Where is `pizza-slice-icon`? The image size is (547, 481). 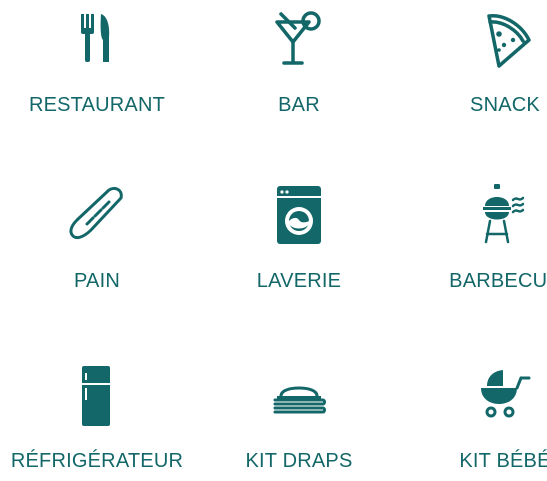 pizza-slice-icon is located at coordinates (505, 40).